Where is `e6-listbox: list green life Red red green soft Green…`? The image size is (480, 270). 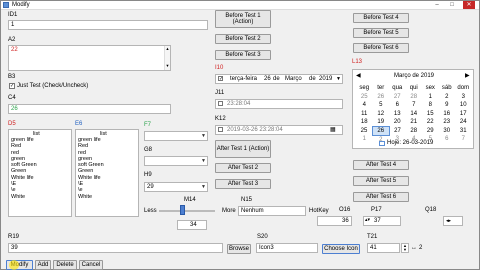 e6-listbox: list green life Red red green soft Green… is located at coordinates (107, 173).